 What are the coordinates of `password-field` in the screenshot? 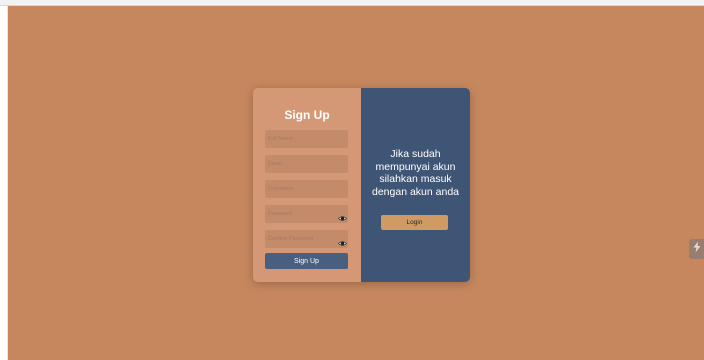 It's located at (306, 214).